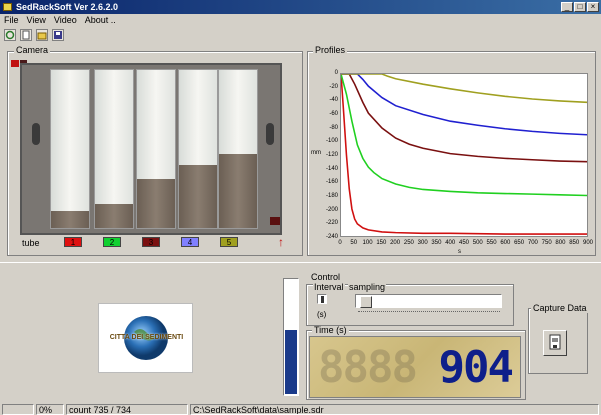  I want to click on menu-about: About .., so click(100, 20).